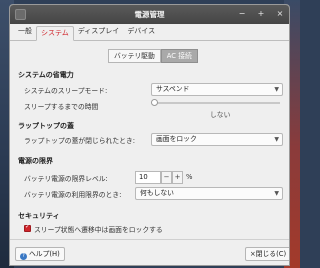  I want to click on minimize-button: −, so click(242, 14).